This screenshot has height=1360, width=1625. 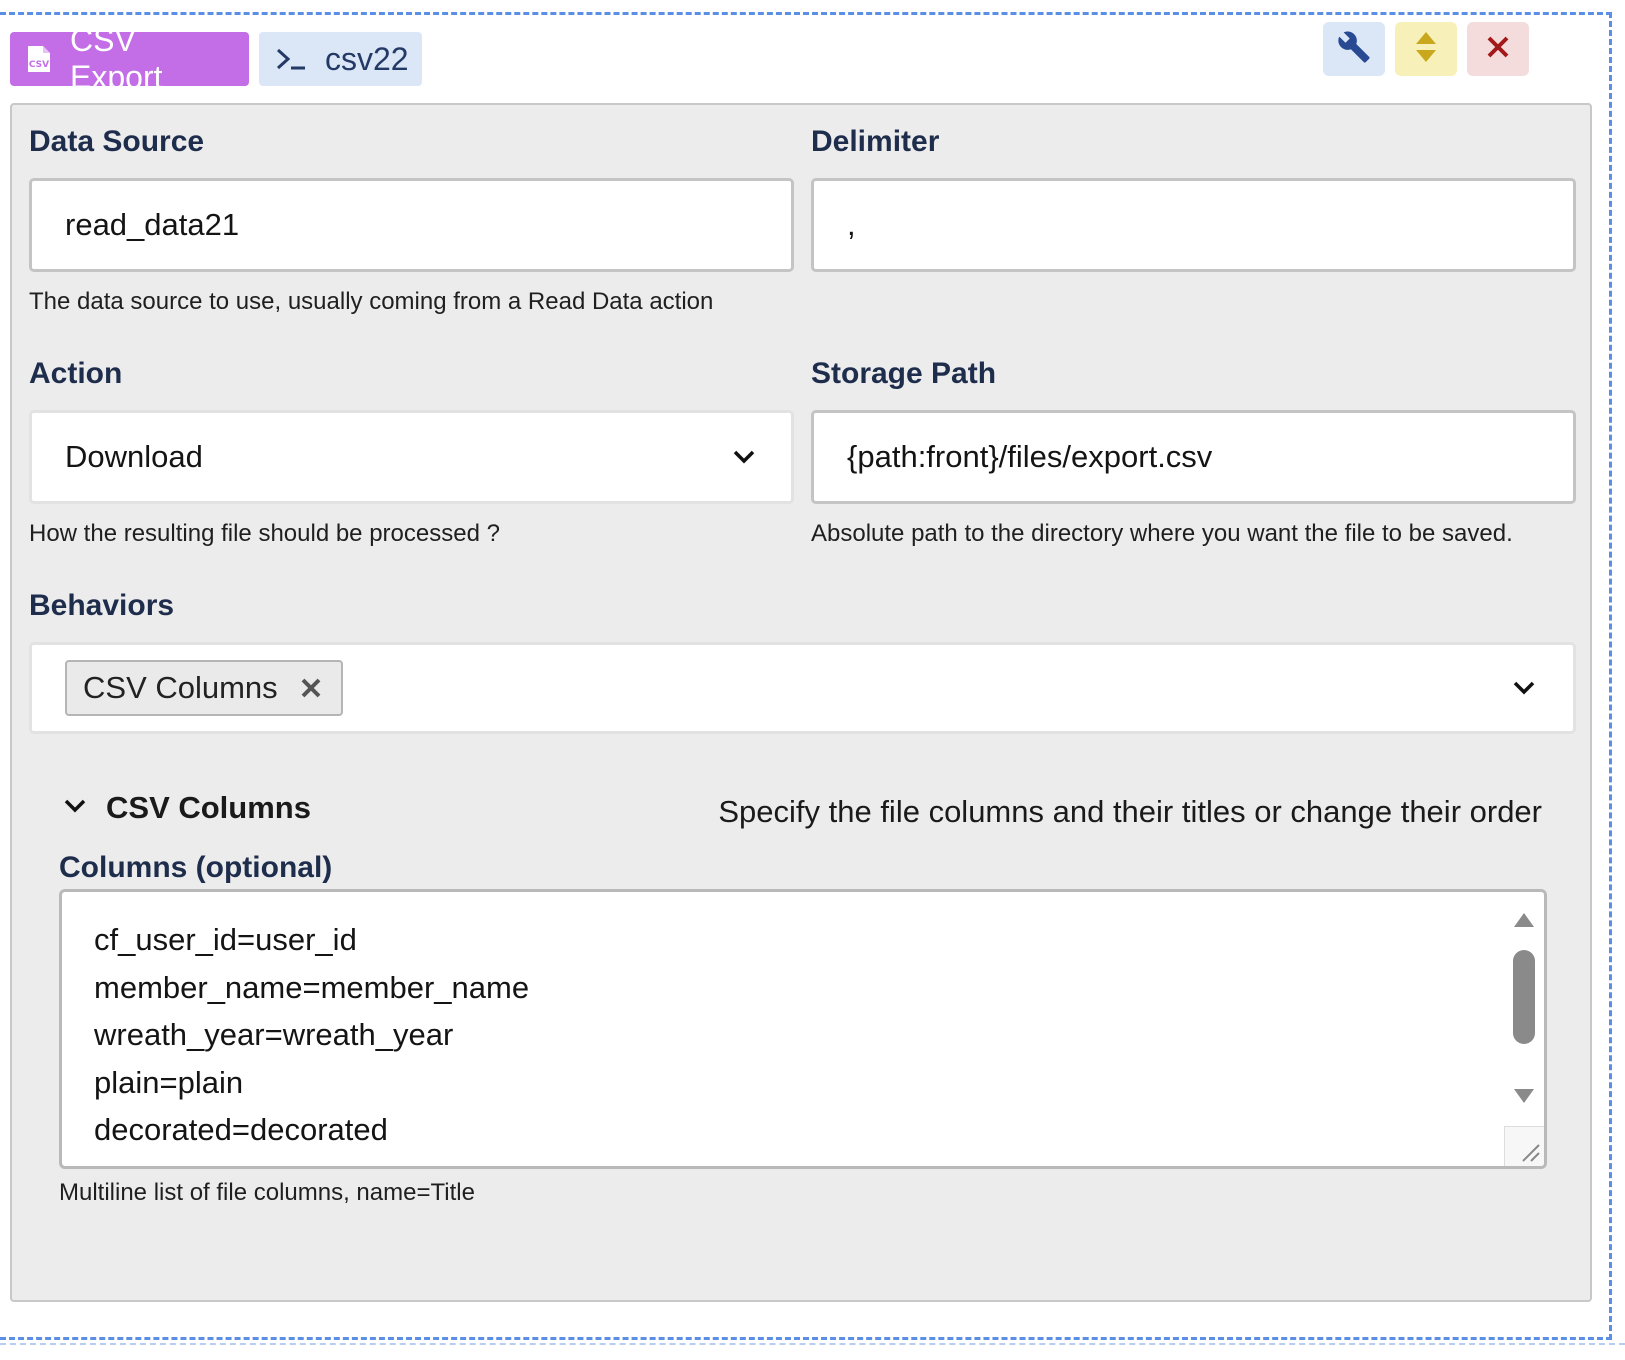 I want to click on action-type-badge: CSV CSV Export, so click(x=129, y=58).